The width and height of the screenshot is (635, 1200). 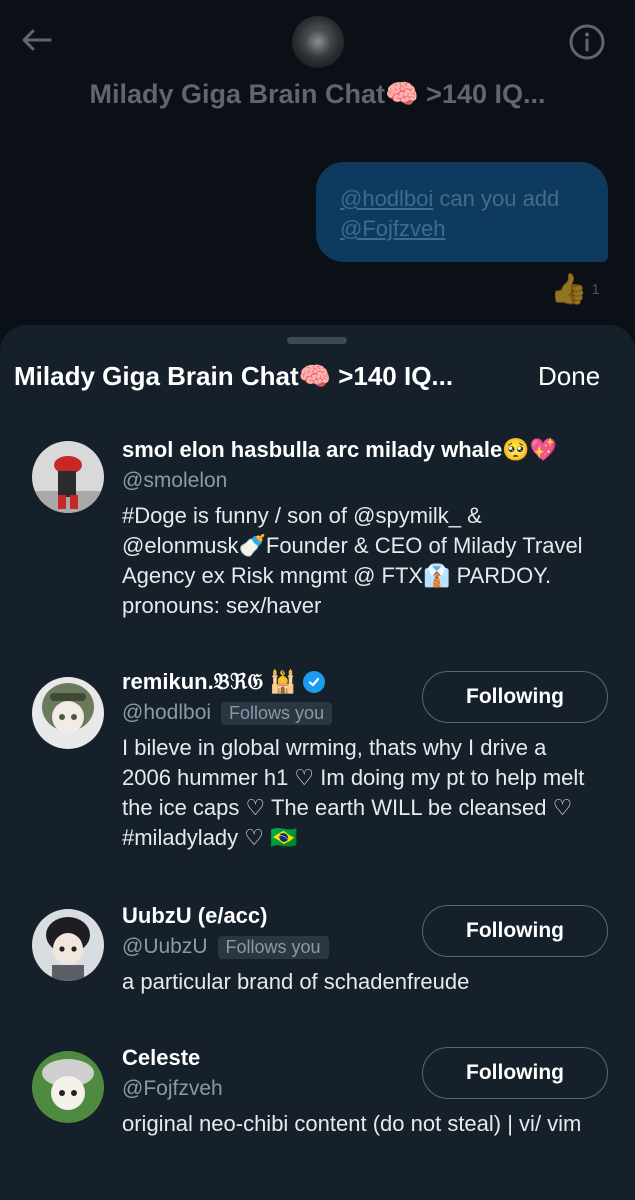 What do you see at coordinates (569, 376) in the screenshot?
I see `done-button: Done` at bounding box center [569, 376].